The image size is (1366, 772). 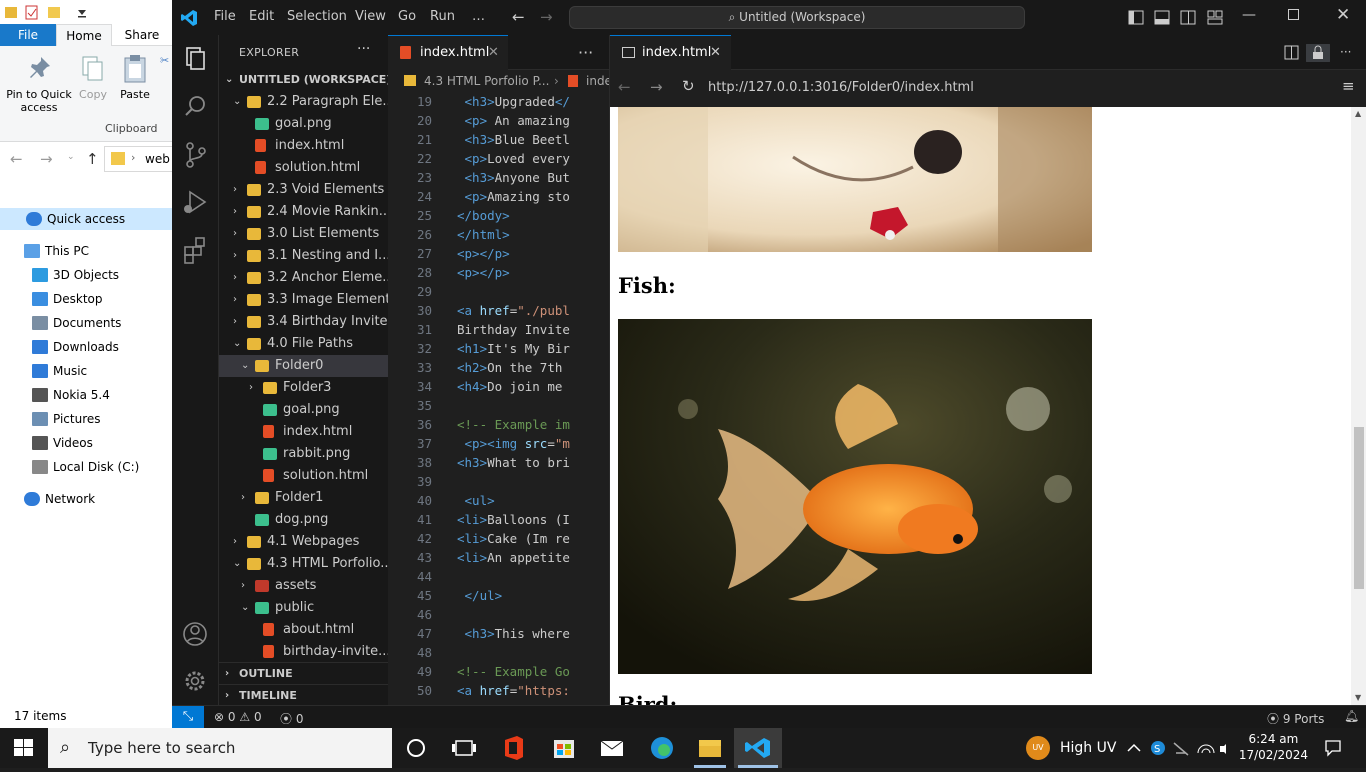 What do you see at coordinates (1351, 716) in the screenshot?
I see `notifications-bell-icon: 🔔︎` at bounding box center [1351, 716].